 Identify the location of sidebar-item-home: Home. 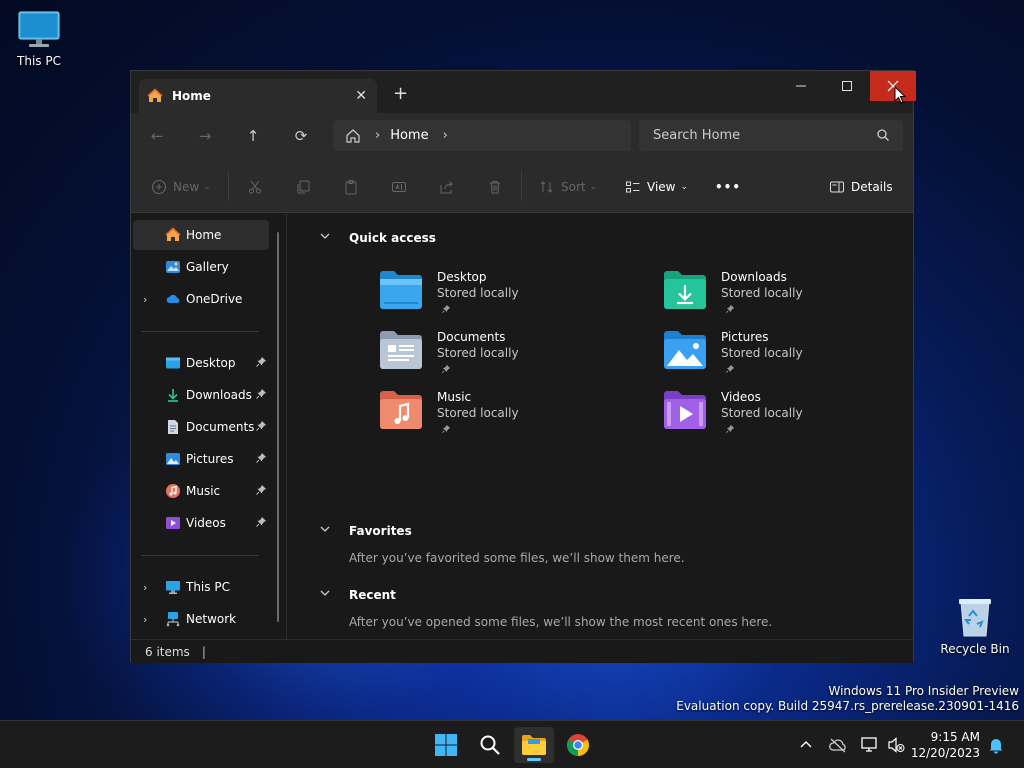
(201, 235).